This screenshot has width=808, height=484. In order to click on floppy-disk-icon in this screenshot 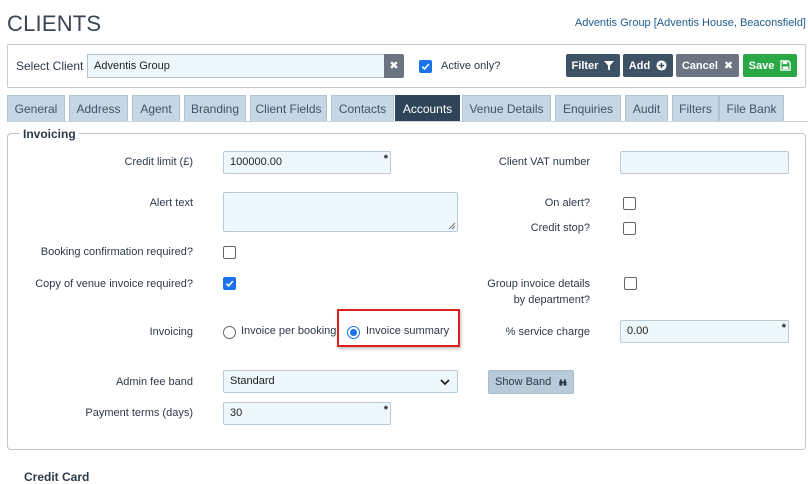, I will do `click(786, 65)`.